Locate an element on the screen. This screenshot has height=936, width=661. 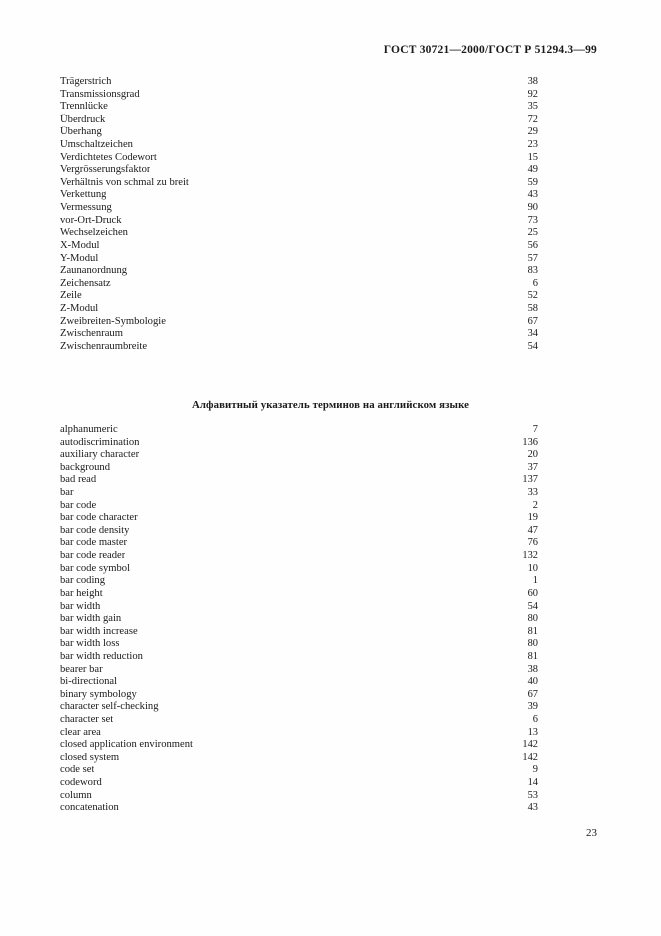
index-entry: Überdruck 72 is located at coordinates (299, 120).